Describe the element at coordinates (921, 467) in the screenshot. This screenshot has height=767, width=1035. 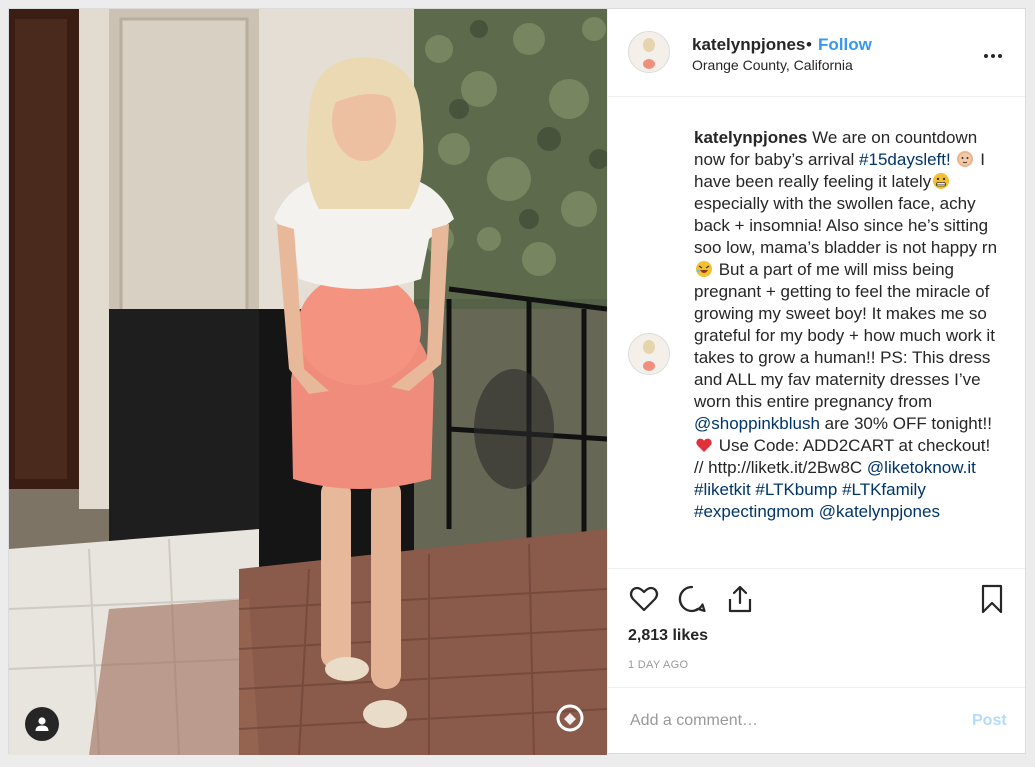
I see `mention-liketoknow: @liketoknow.it` at that location.